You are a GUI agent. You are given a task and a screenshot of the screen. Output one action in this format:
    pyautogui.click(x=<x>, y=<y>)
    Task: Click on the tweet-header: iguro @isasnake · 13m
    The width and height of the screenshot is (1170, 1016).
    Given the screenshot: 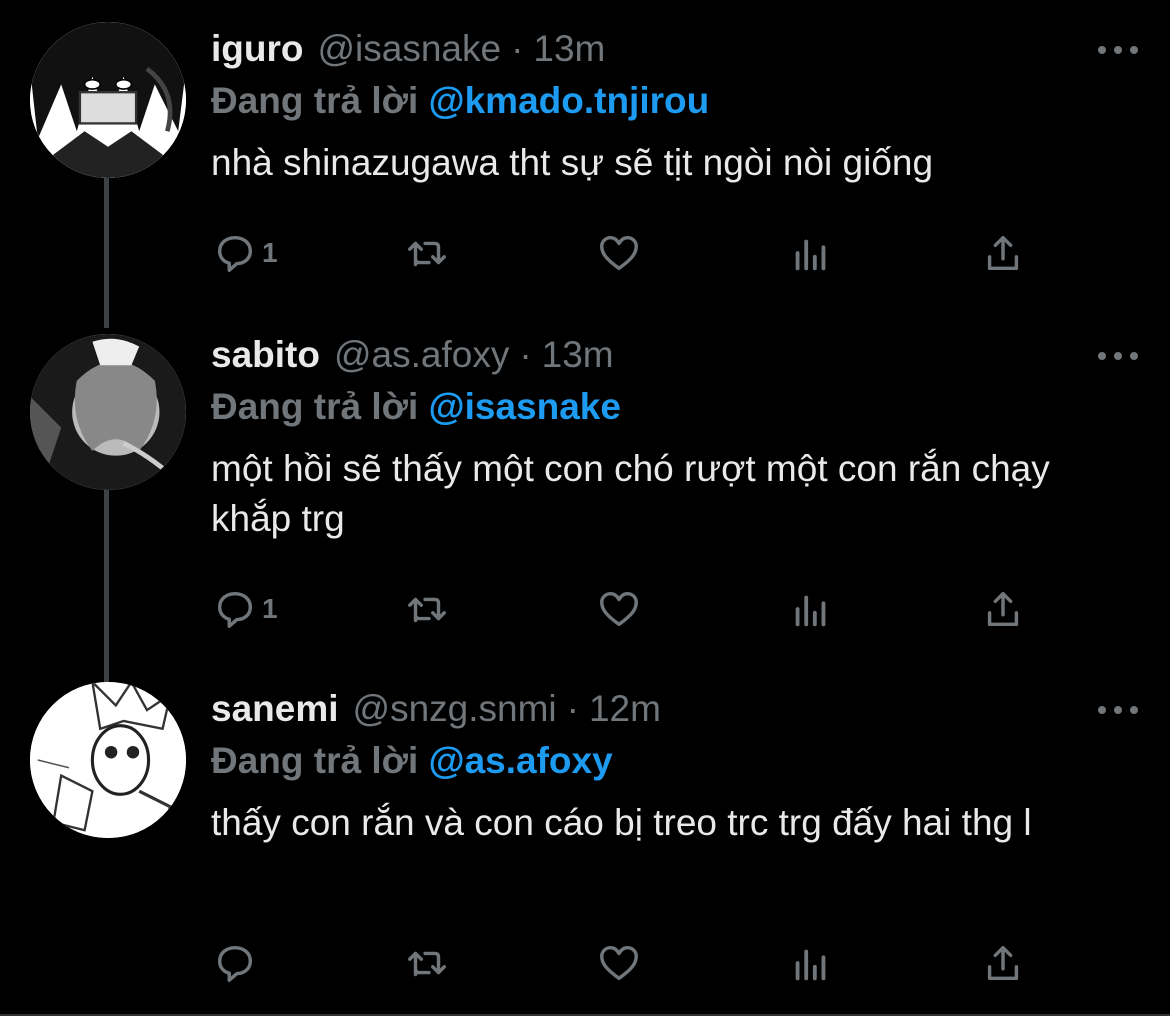 What is the action you would take?
    pyautogui.click(x=408, y=53)
    